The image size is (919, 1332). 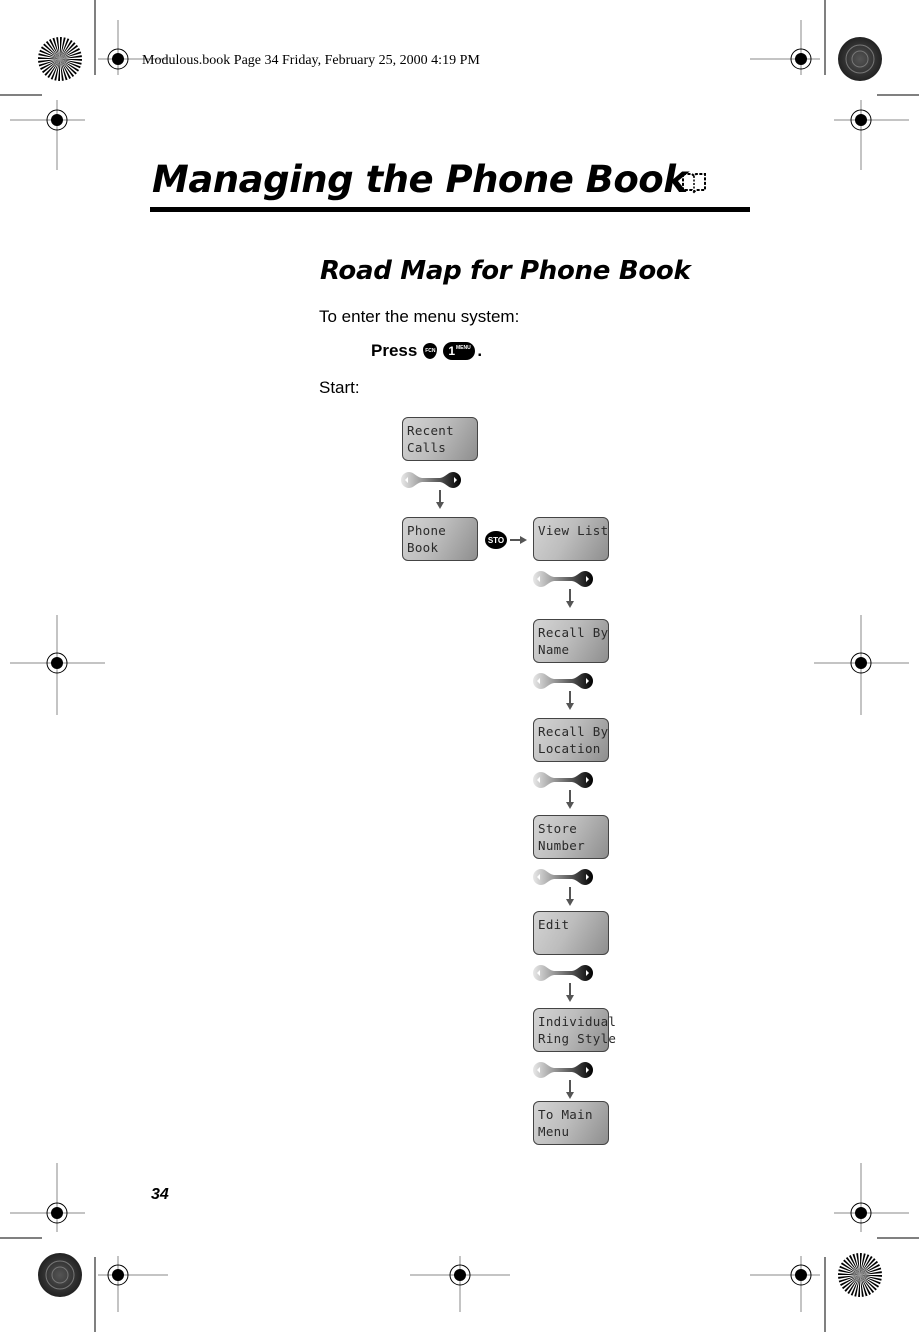 I want to click on lcd-line-1: Phone, so click(x=427, y=530).